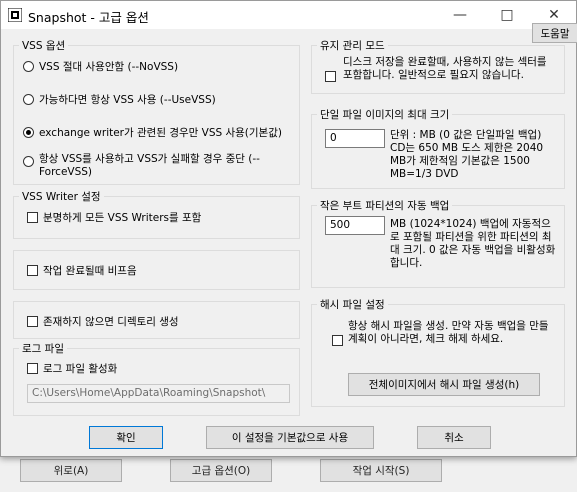 The width and height of the screenshot is (577, 492). Describe the element at coordinates (385, 206) in the screenshot. I see `boot-backup-legend: 작은 부트 파티션의 자동 백업` at that location.